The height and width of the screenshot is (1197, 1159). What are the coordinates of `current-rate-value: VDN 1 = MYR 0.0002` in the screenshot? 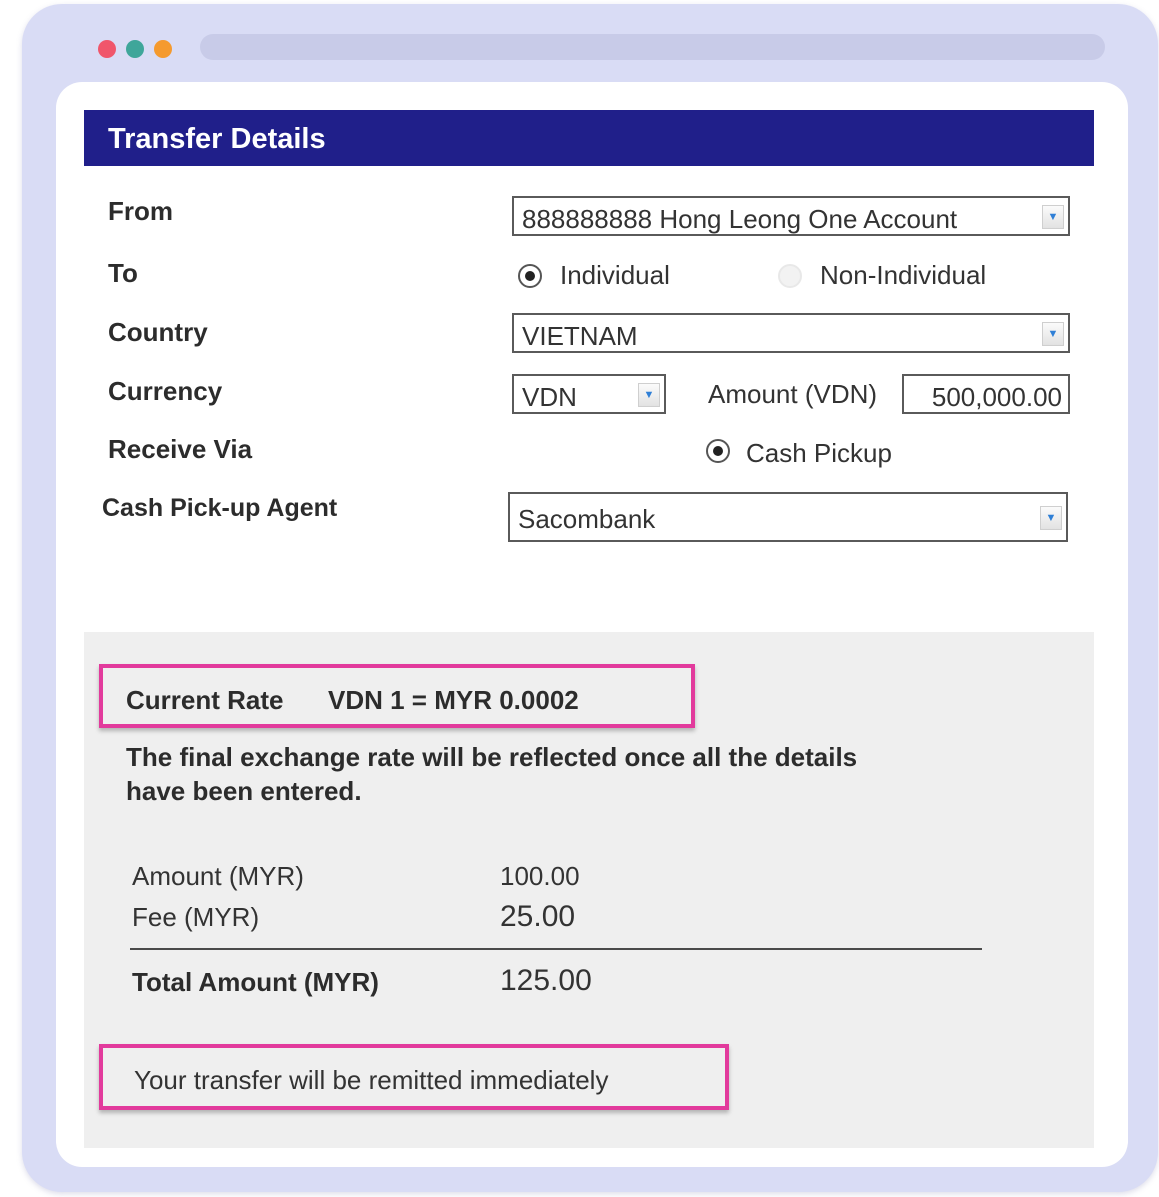 It's located at (453, 700).